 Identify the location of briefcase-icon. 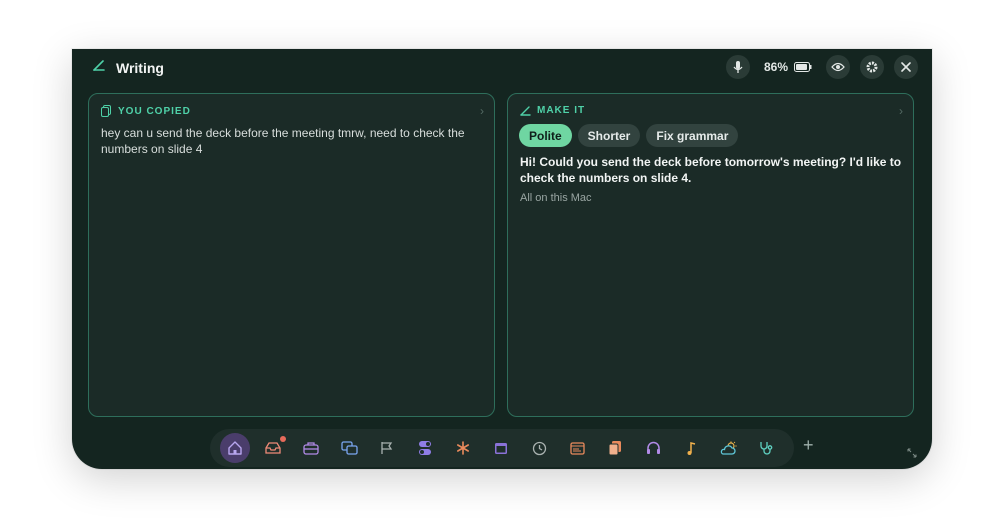
(311, 448).